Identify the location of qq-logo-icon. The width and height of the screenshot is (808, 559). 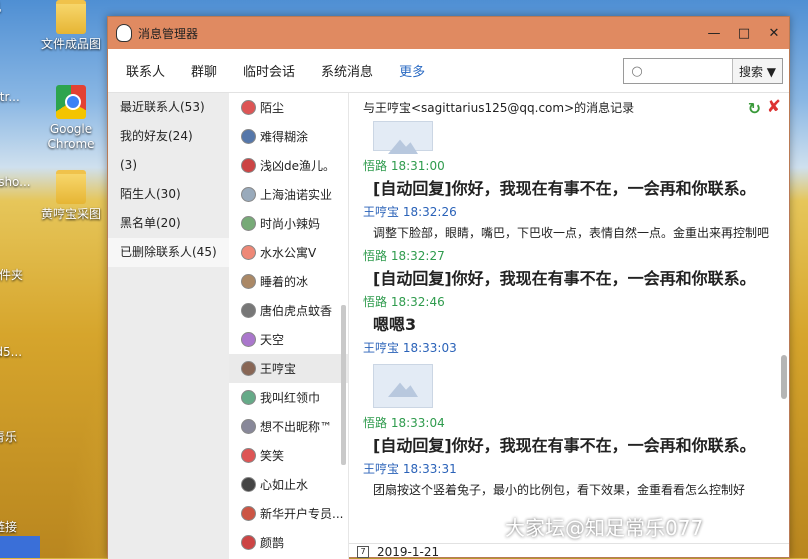
(124, 33).